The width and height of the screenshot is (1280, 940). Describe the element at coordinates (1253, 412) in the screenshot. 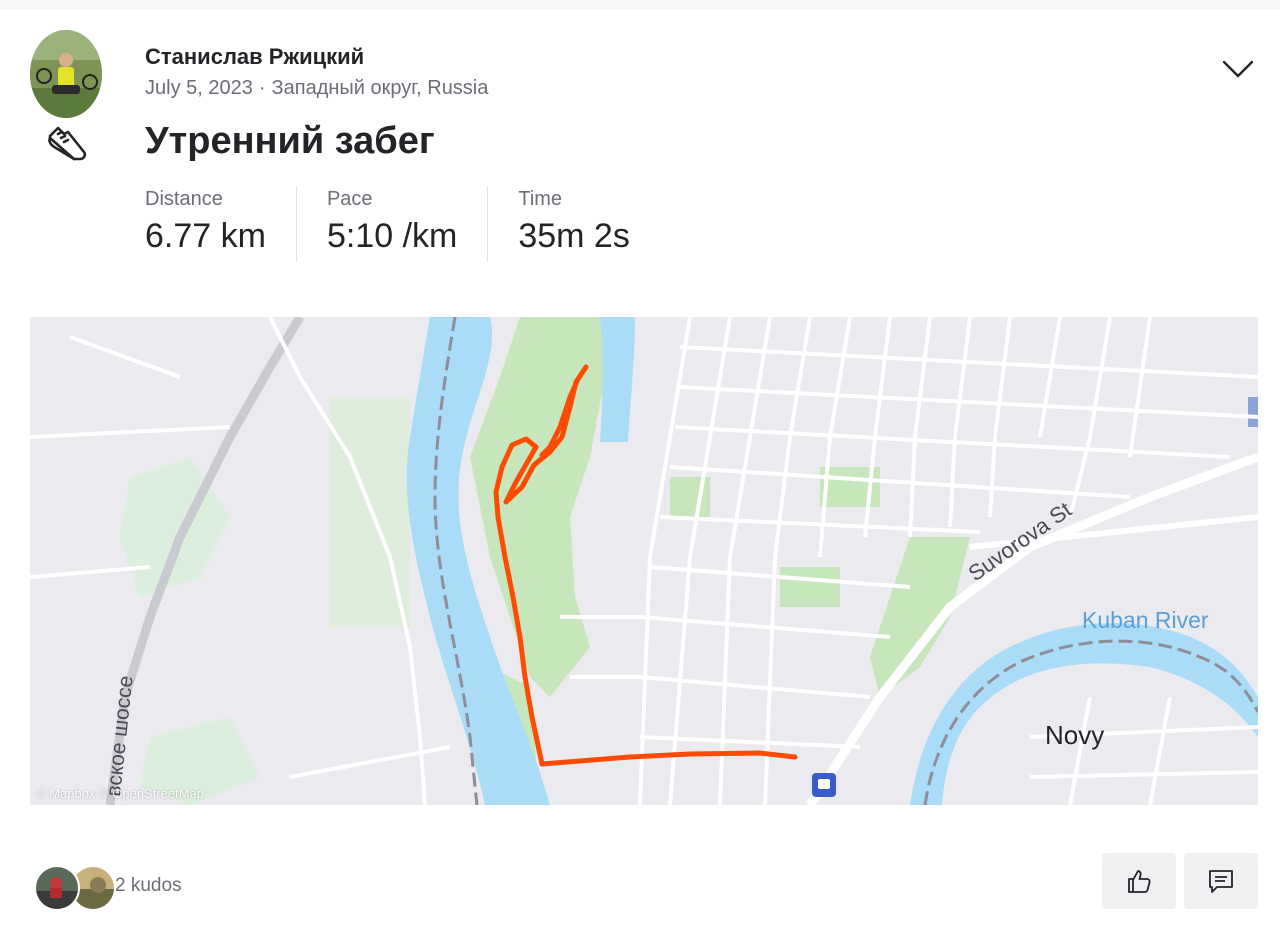

I see `river` at that location.